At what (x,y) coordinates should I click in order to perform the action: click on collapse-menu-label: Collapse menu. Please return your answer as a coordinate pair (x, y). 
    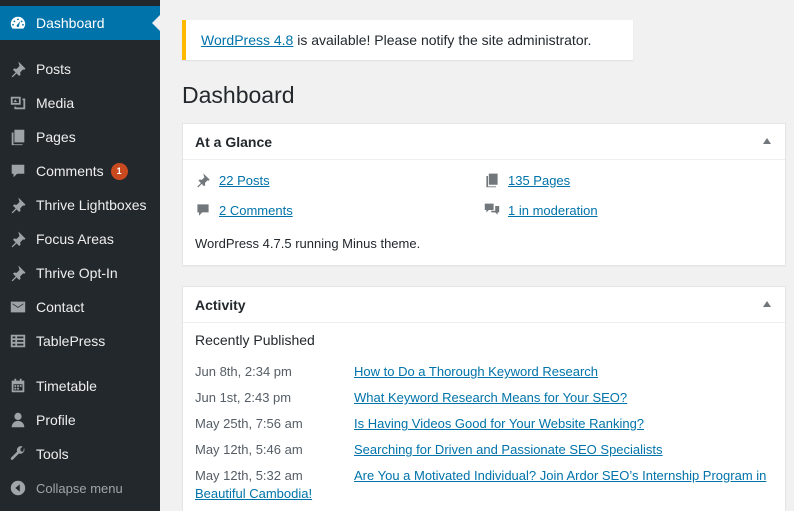
    Looking at the image, I should click on (79, 488).